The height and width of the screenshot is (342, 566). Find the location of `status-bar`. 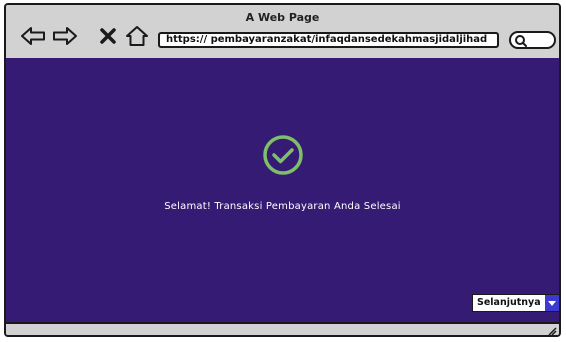

status-bar is located at coordinates (282, 329).